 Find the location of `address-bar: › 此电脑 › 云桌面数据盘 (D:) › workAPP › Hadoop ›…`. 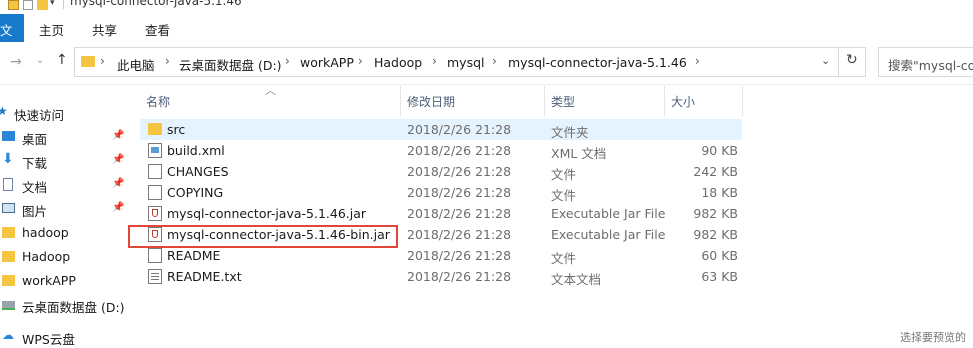

address-bar: › 此电脑 › 云桌面数据盘 (D:) › workAPP › Hadoop ›… is located at coordinates (470, 62).